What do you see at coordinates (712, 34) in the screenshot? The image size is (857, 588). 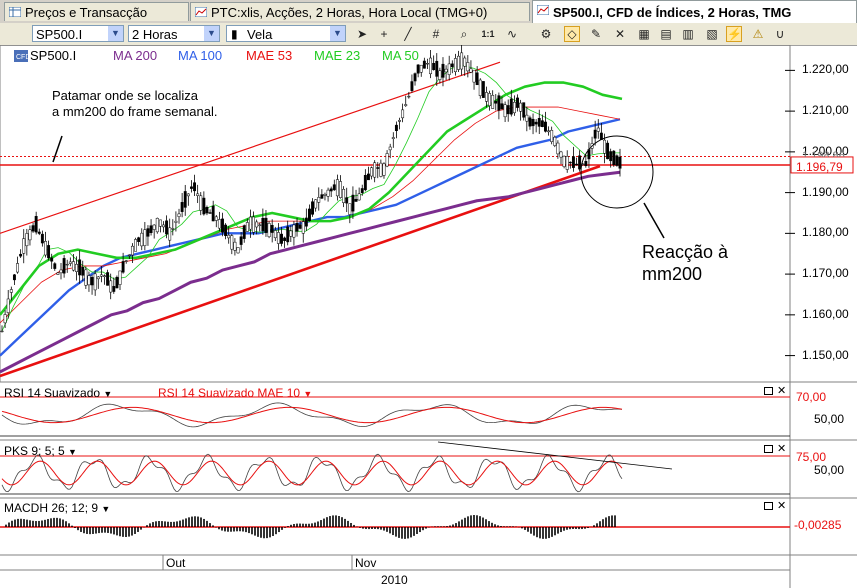 I see `template-icon: ▧` at bounding box center [712, 34].